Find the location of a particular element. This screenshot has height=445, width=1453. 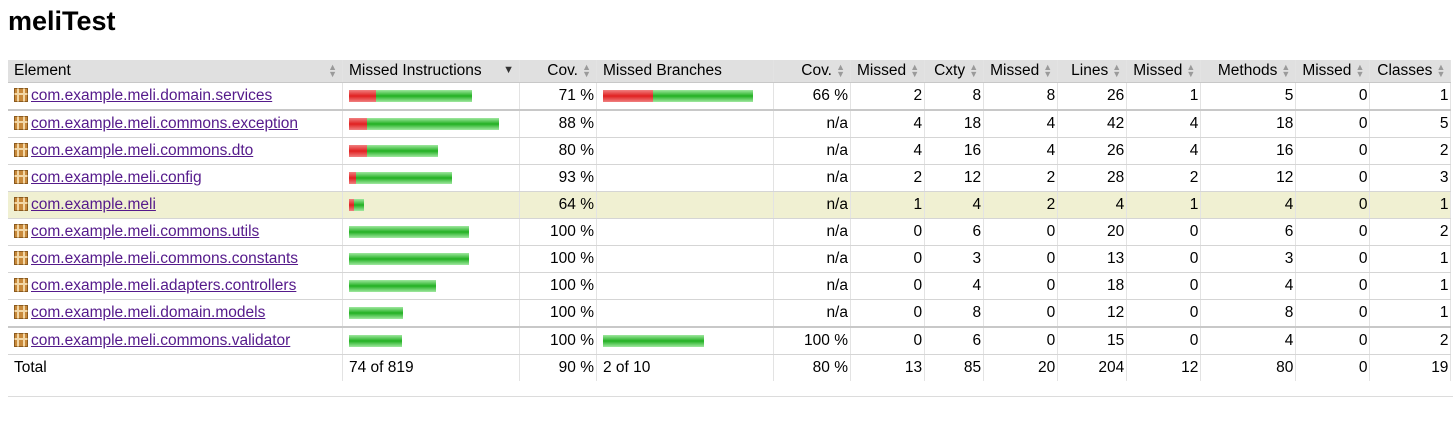

total-methods: 80 is located at coordinates (1248, 367).